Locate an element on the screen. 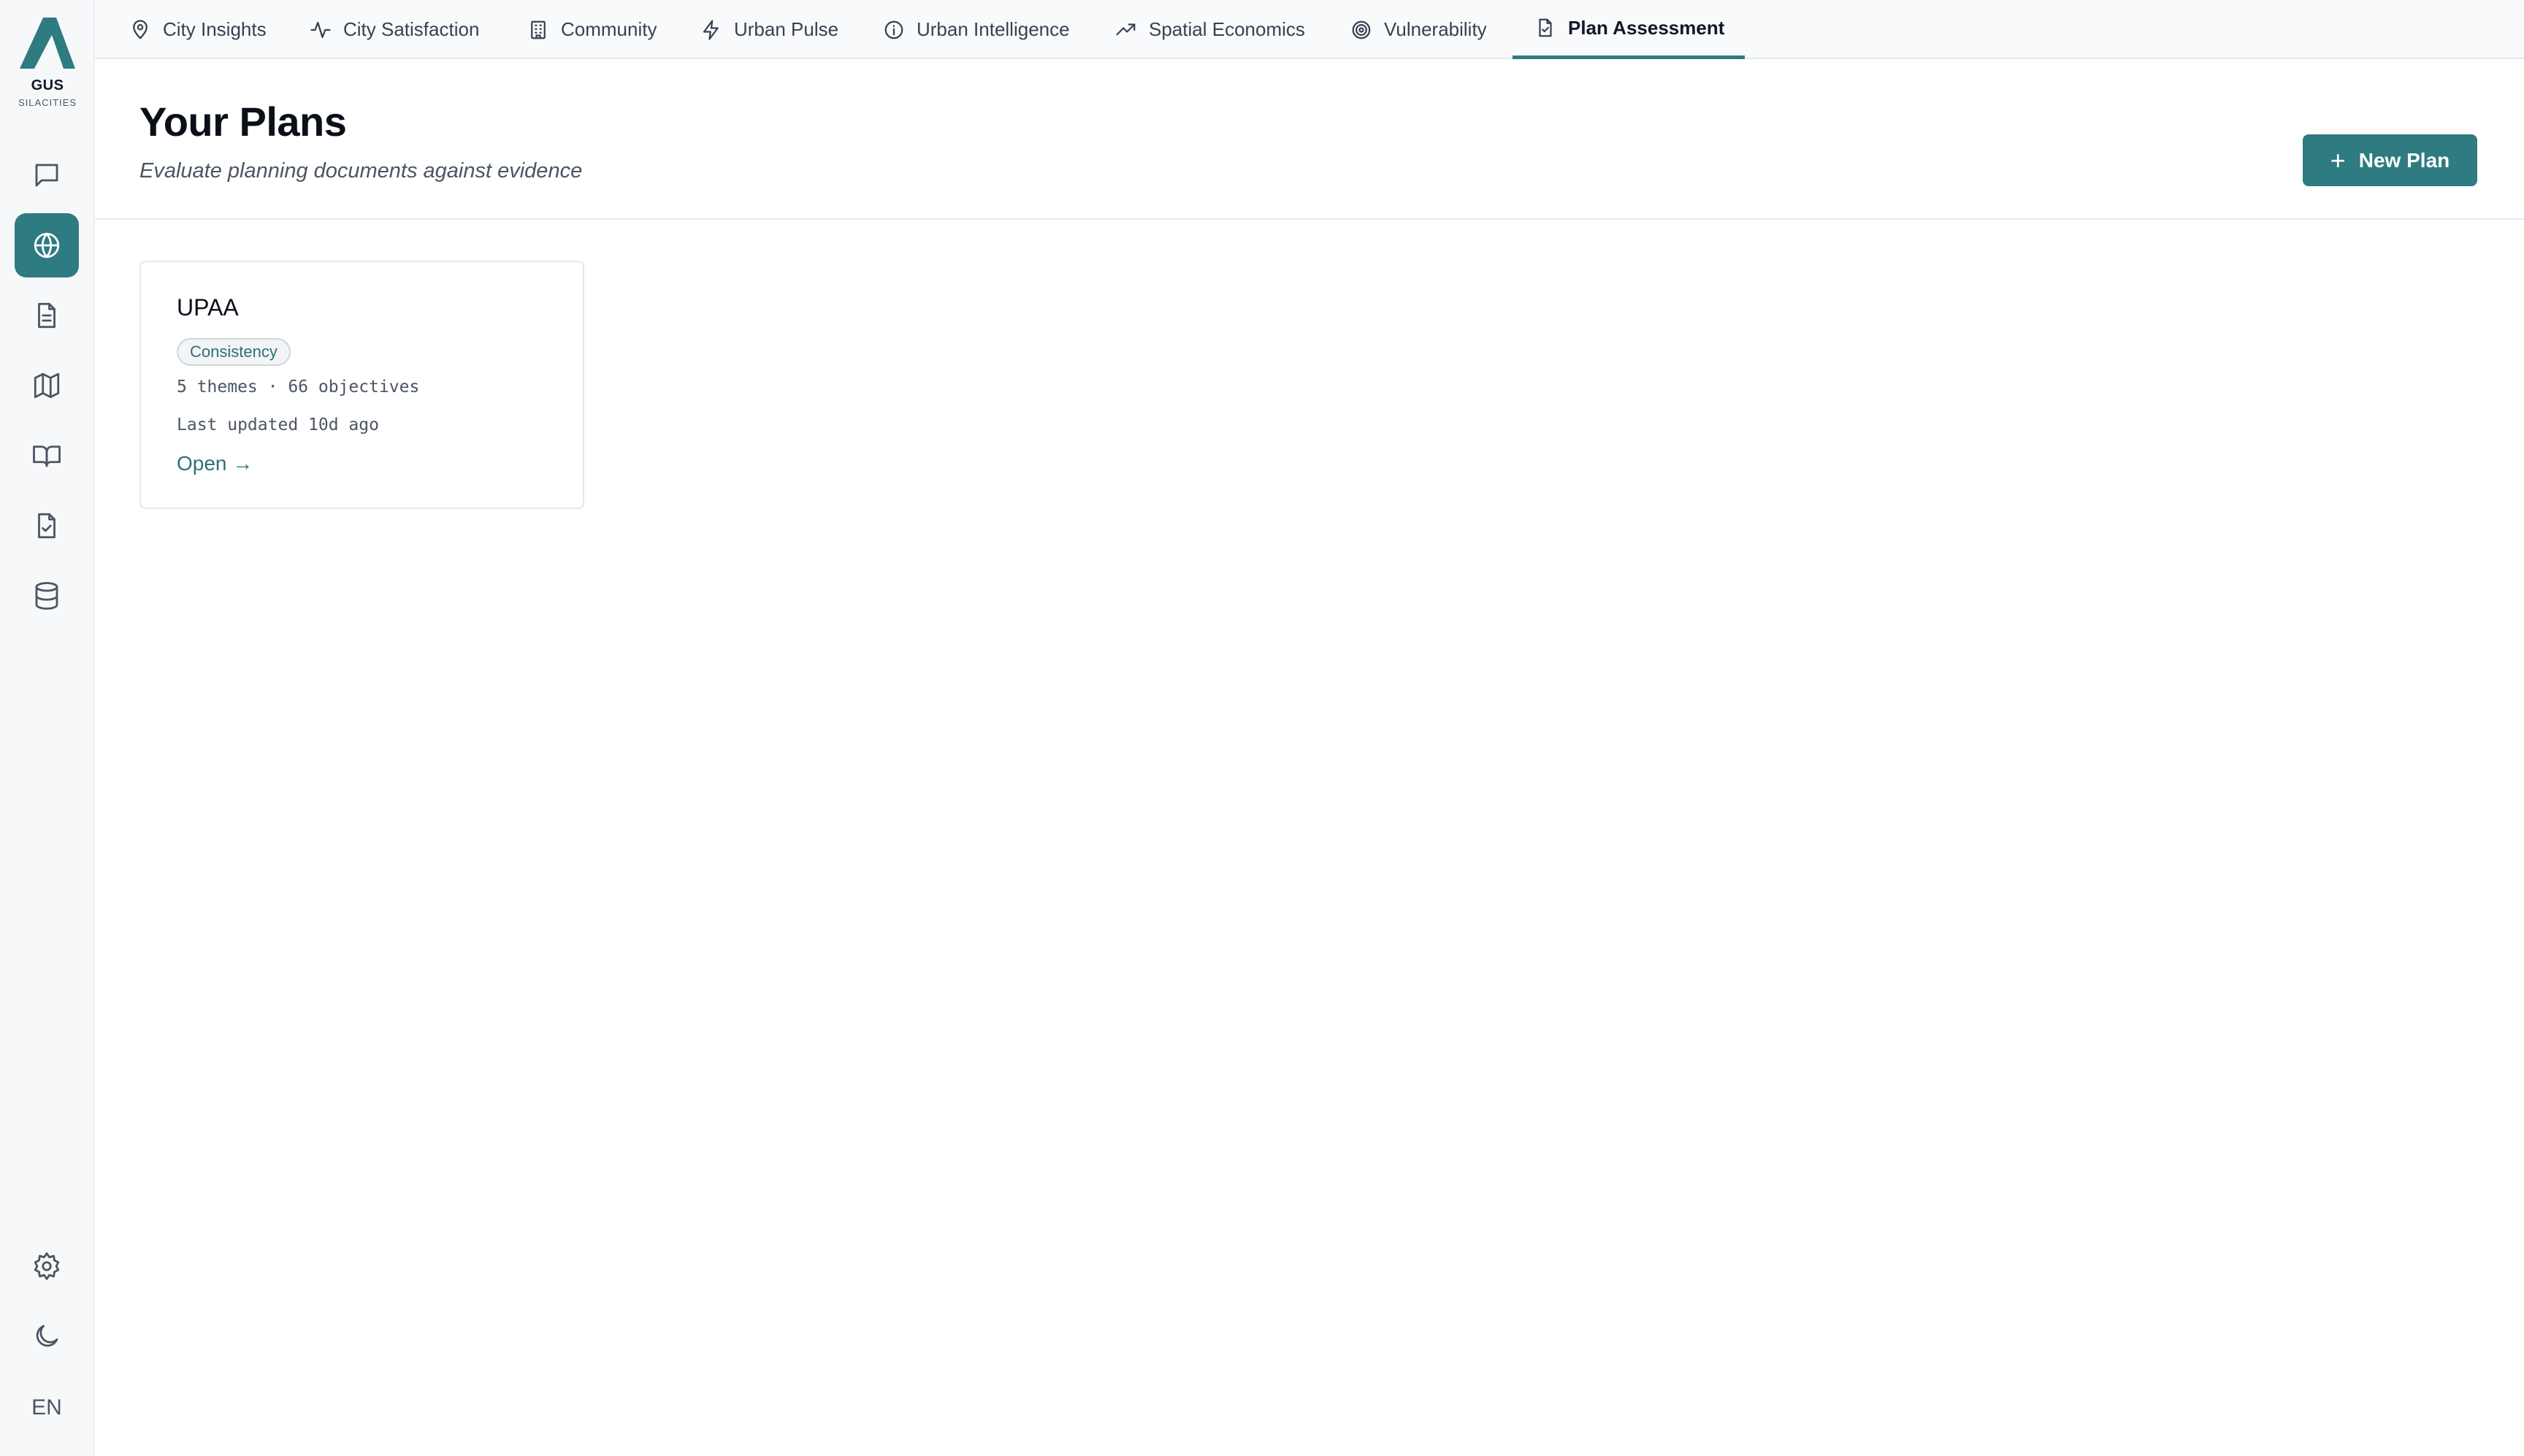  sidebar-item-chat is located at coordinates (47, 175).